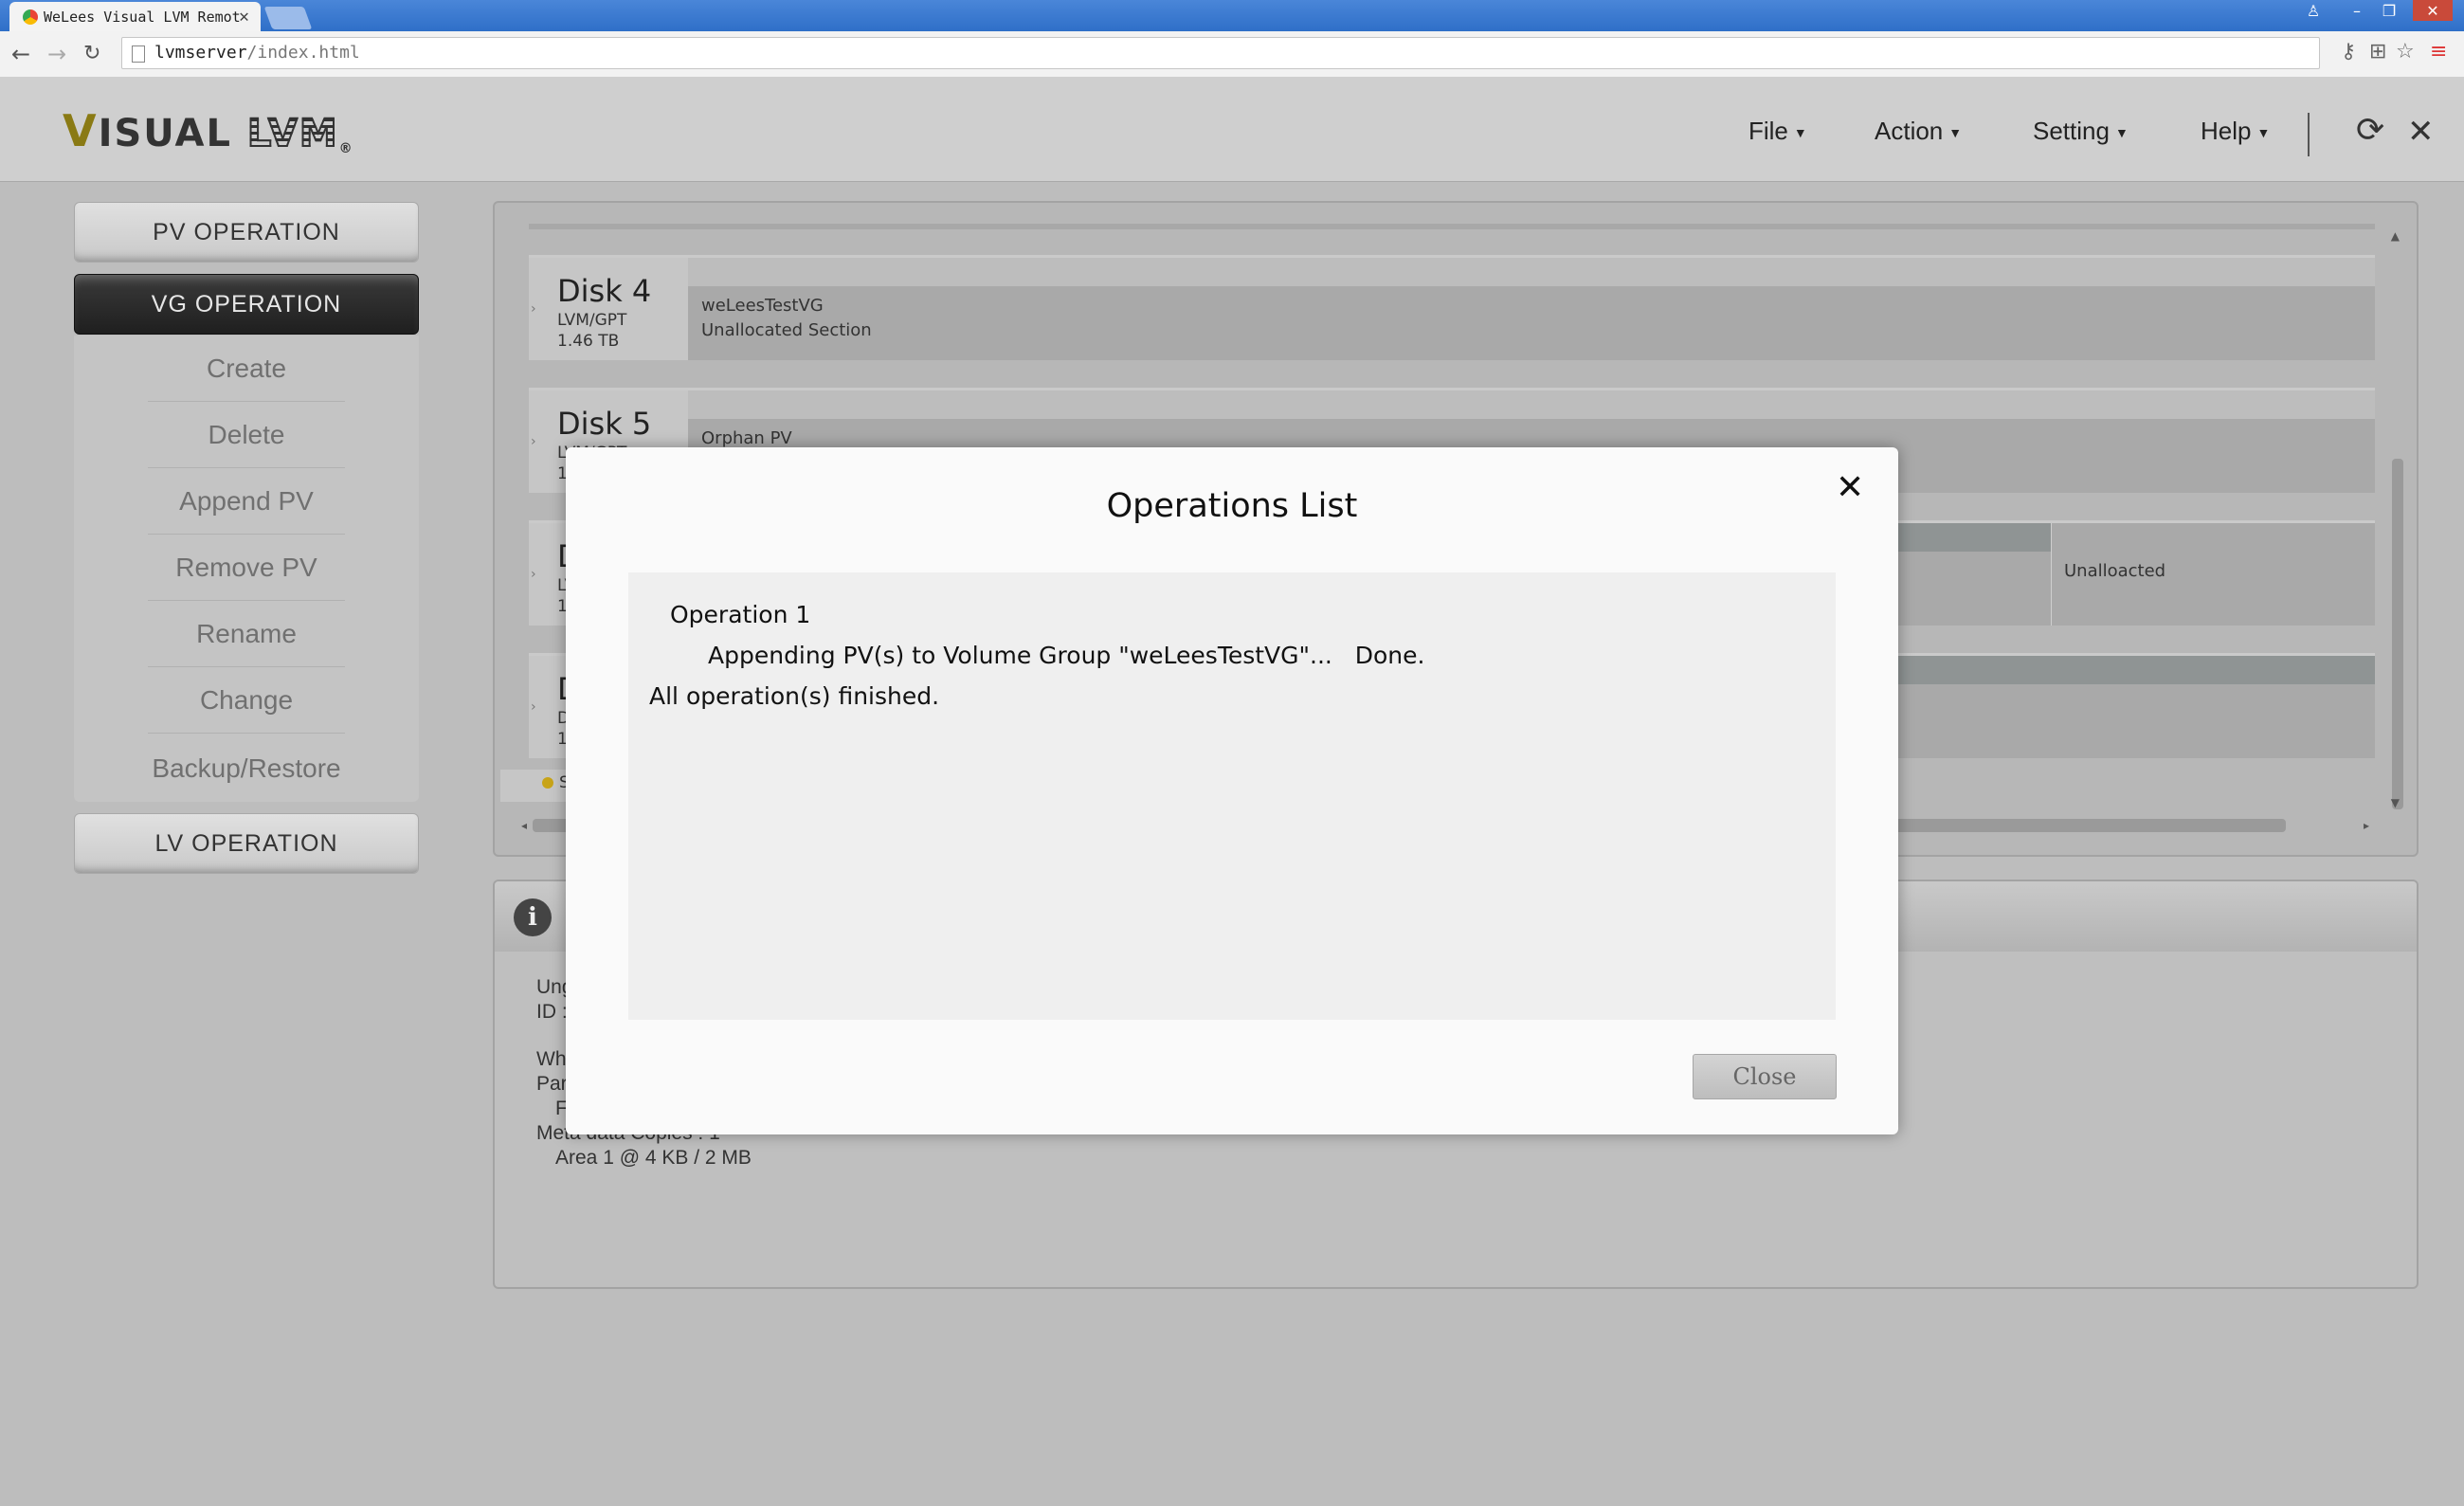  I want to click on tab-title: WeLees Visual LVM Remot, so click(142, 17).